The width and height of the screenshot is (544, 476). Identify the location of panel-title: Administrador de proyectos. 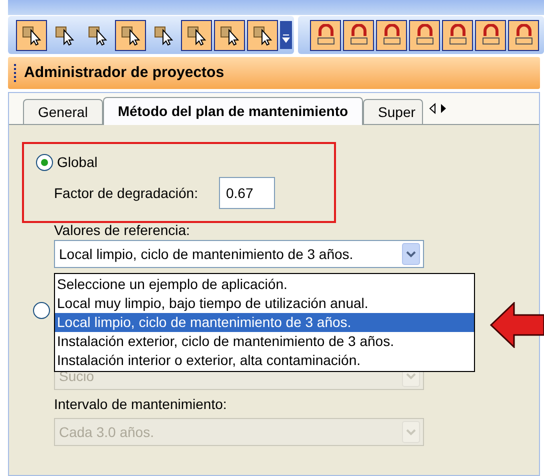
(124, 72).